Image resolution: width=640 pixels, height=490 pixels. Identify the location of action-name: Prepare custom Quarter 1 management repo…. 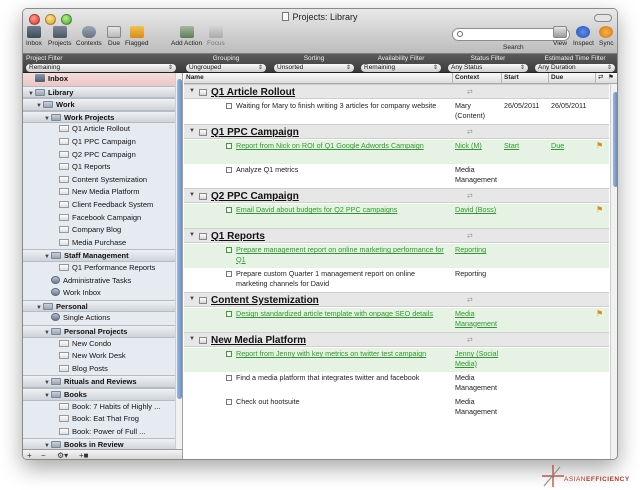
(341, 278).